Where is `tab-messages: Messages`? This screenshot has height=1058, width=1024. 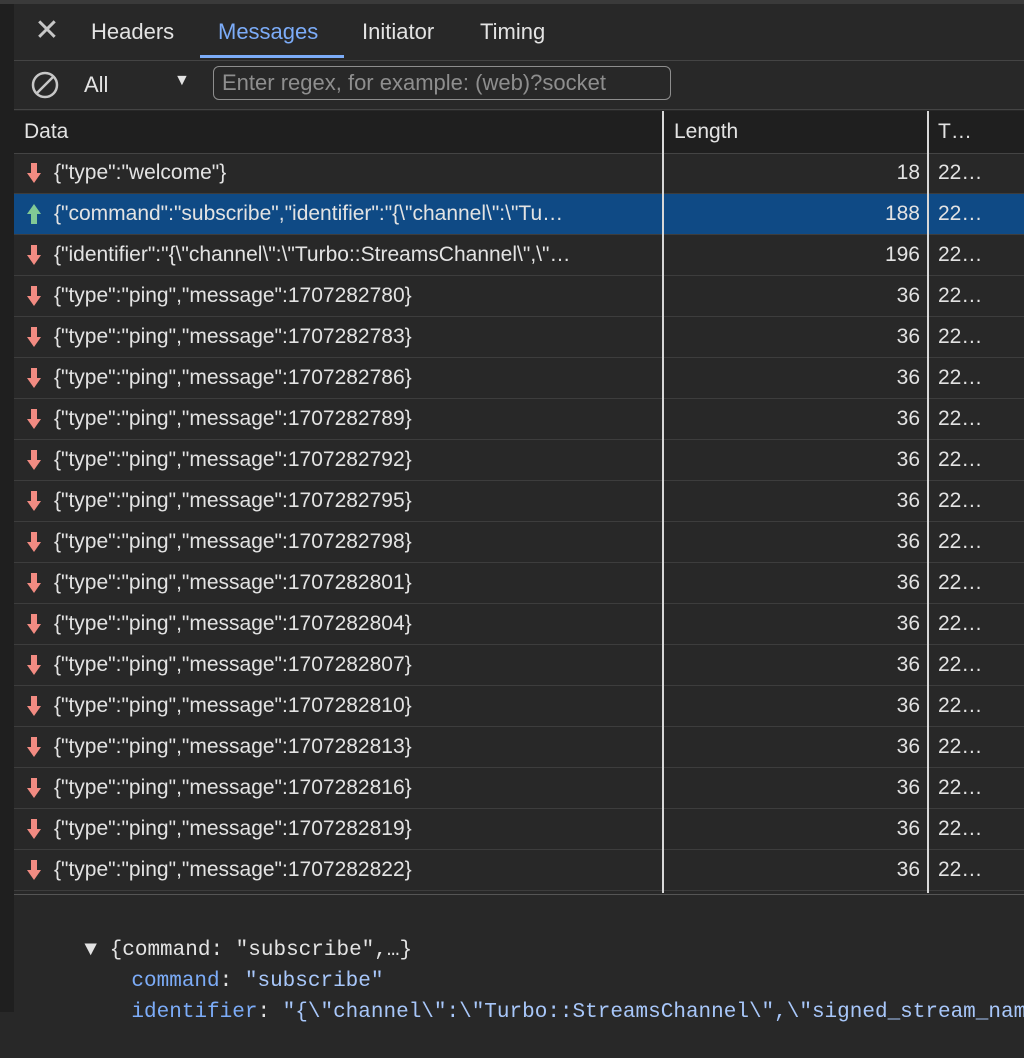 tab-messages: Messages is located at coordinates (268, 32).